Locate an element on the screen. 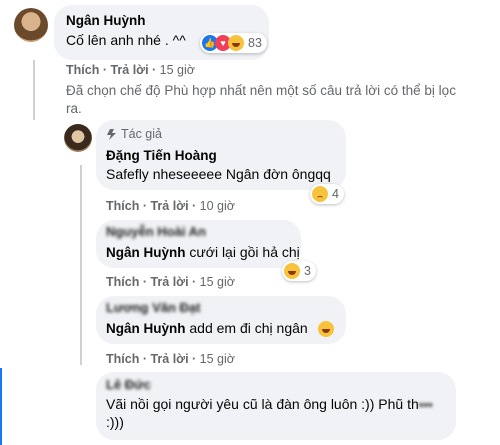 The image size is (500, 445). reply-author: Đặng Tiến Hoàng is located at coordinates (161, 155).